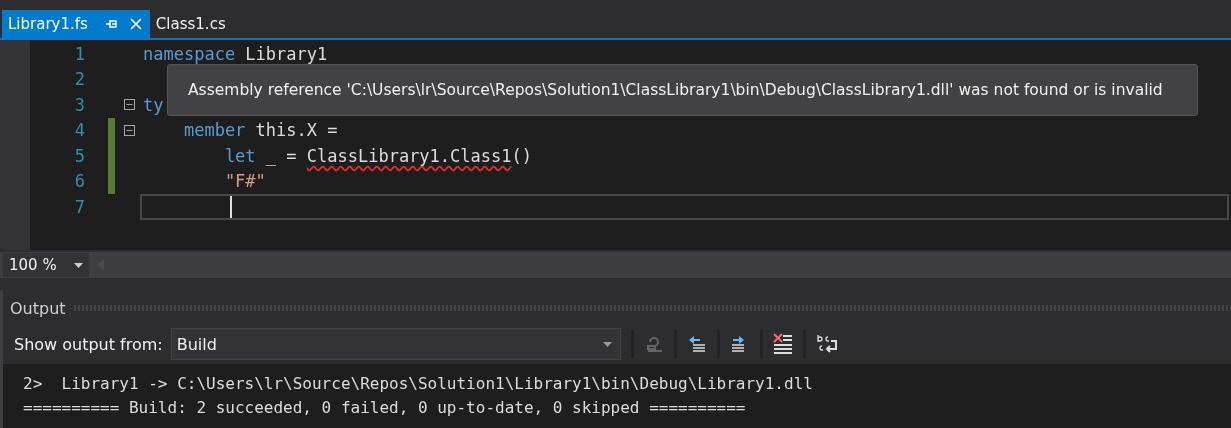 This screenshot has height=428, width=1231. What do you see at coordinates (79, 130) in the screenshot?
I see `line-number: 4` at bounding box center [79, 130].